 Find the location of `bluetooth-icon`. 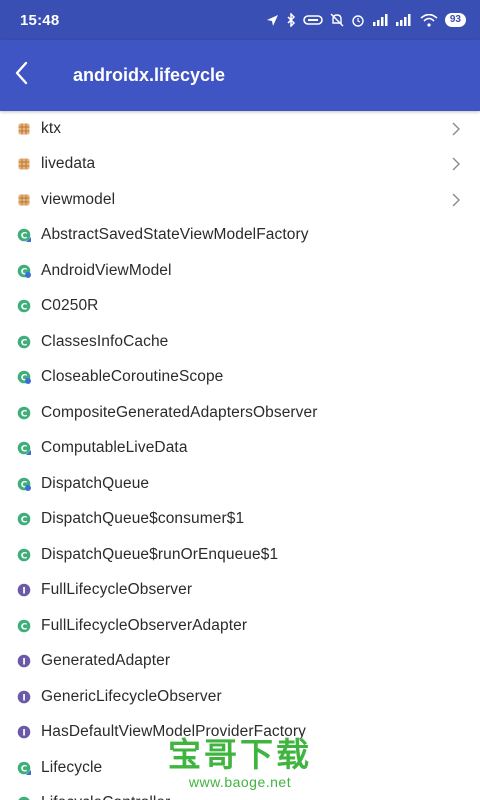

bluetooth-icon is located at coordinates (291, 20).